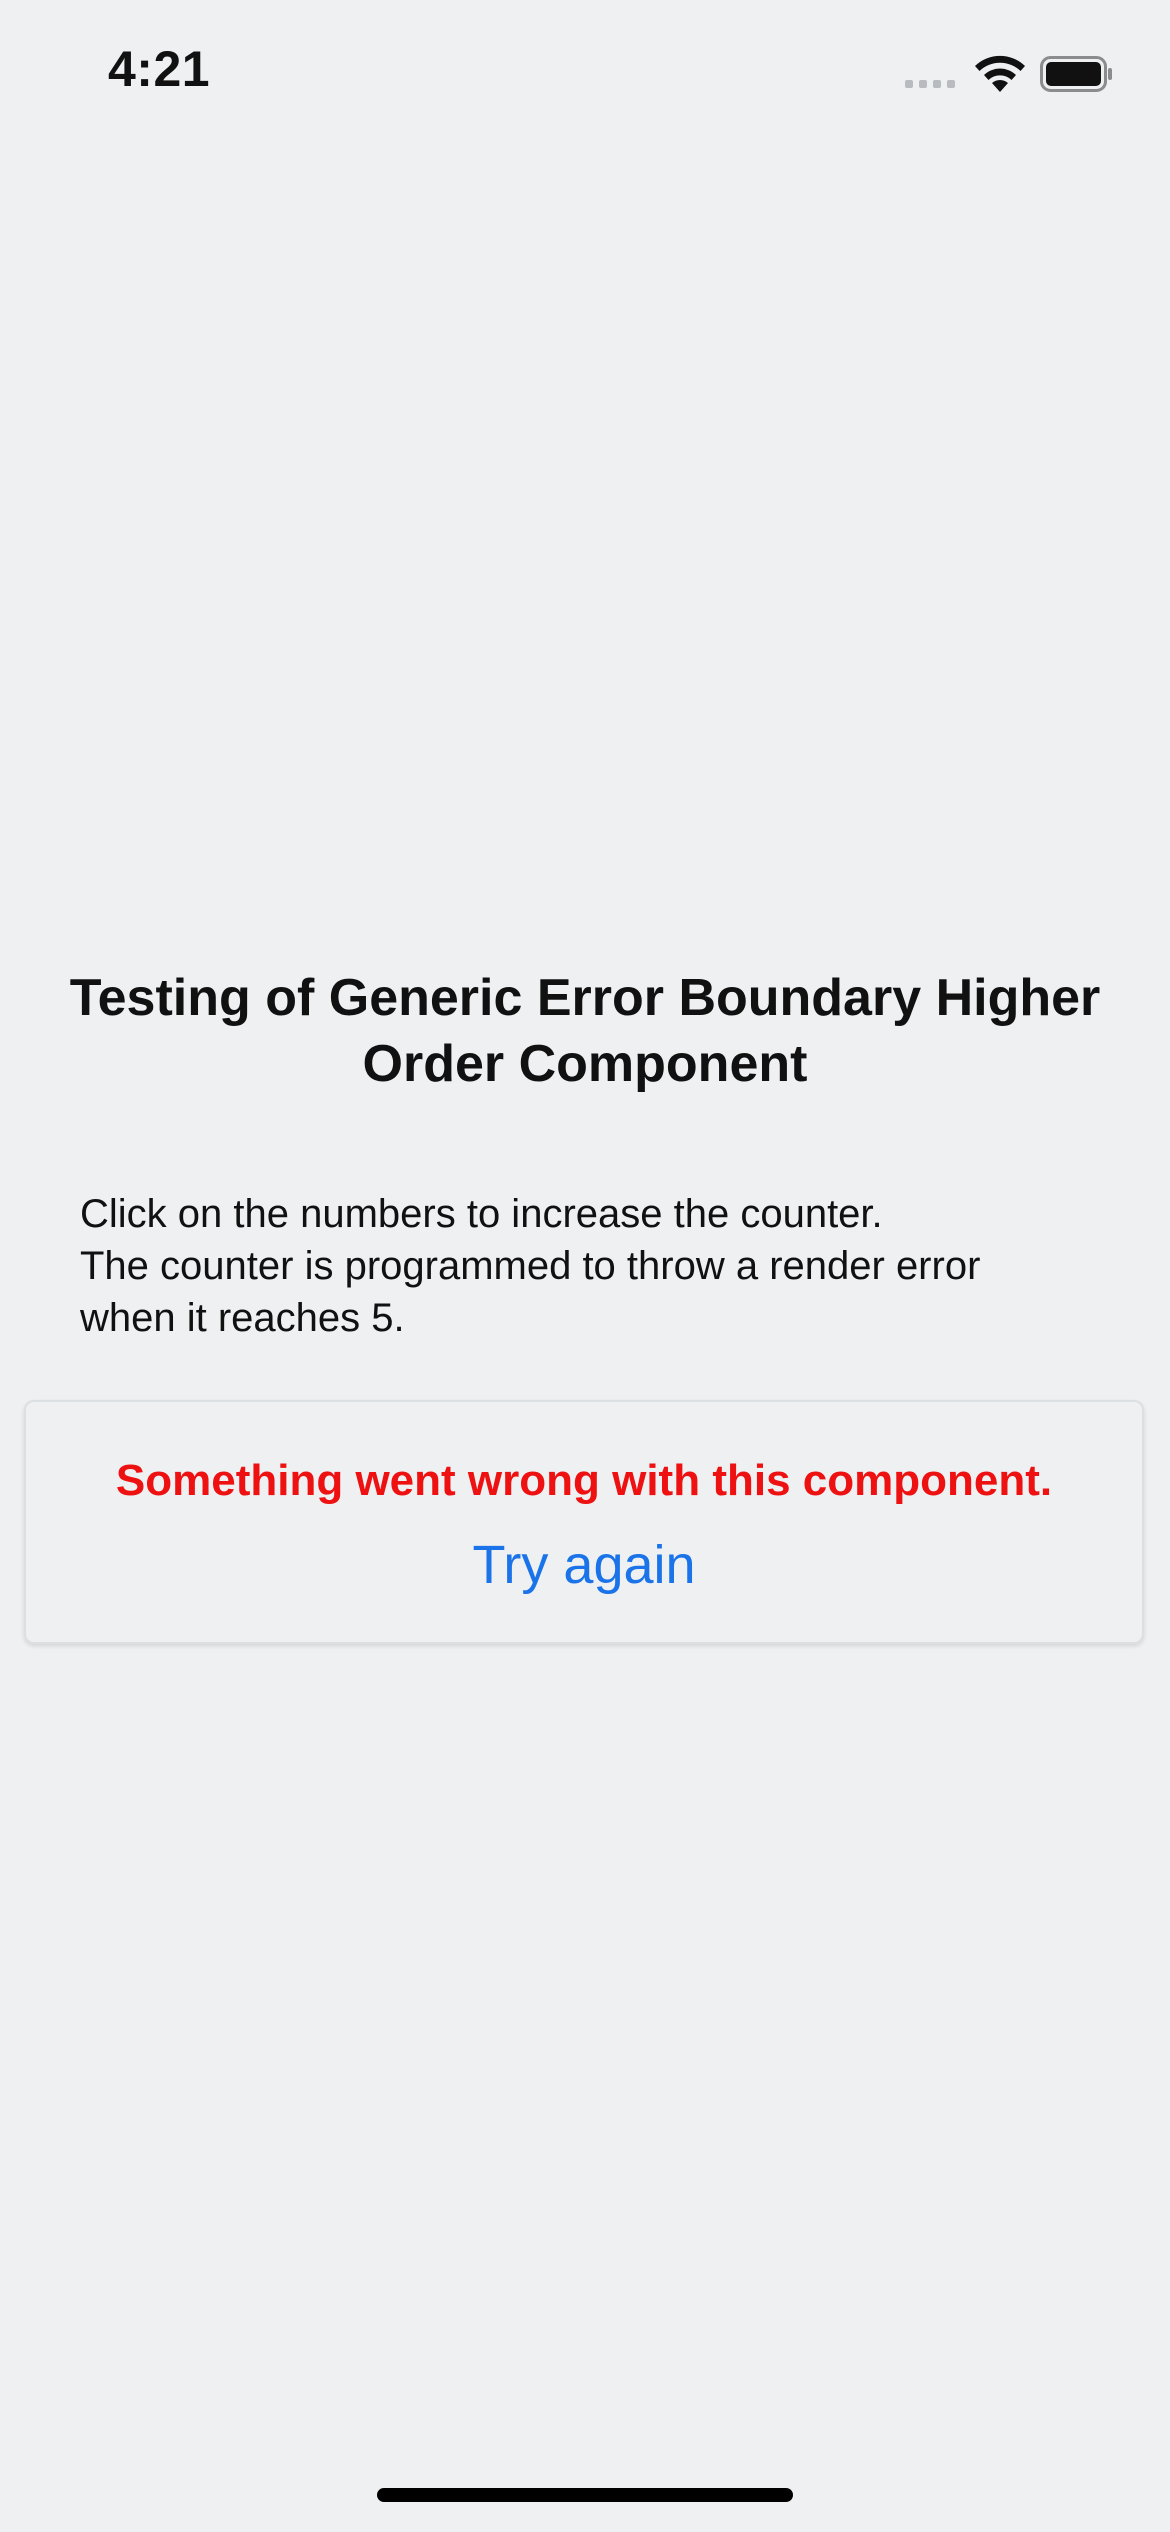 This screenshot has width=1170, height=2532. Describe the element at coordinates (585, 2495) in the screenshot. I see `home-indicator` at that location.